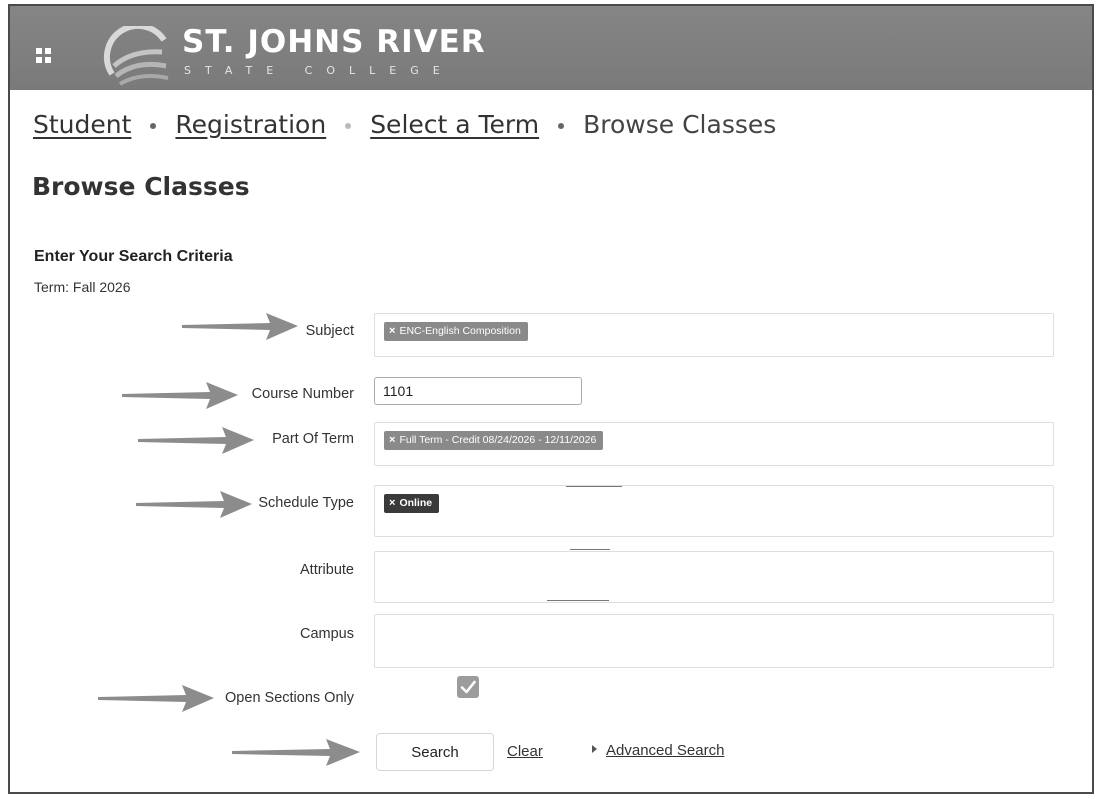 The width and height of the screenshot is (1099, 799). What do you see at coordinates (714, 511) in the screenshot?
I see `schedule-type-input: × Online` at bounding box center [714, 511].